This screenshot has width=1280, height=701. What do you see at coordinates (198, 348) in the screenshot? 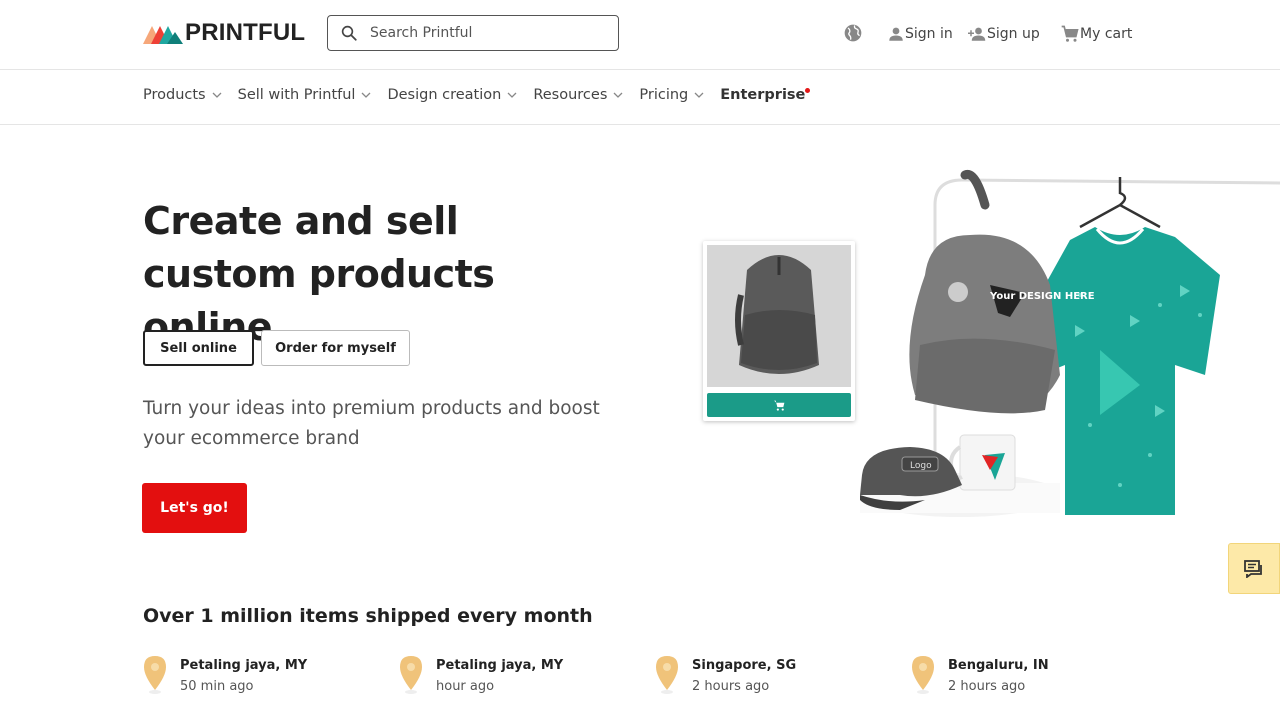
I see `sell-online-toggle: Sell online` at bounding box center [198, 348].